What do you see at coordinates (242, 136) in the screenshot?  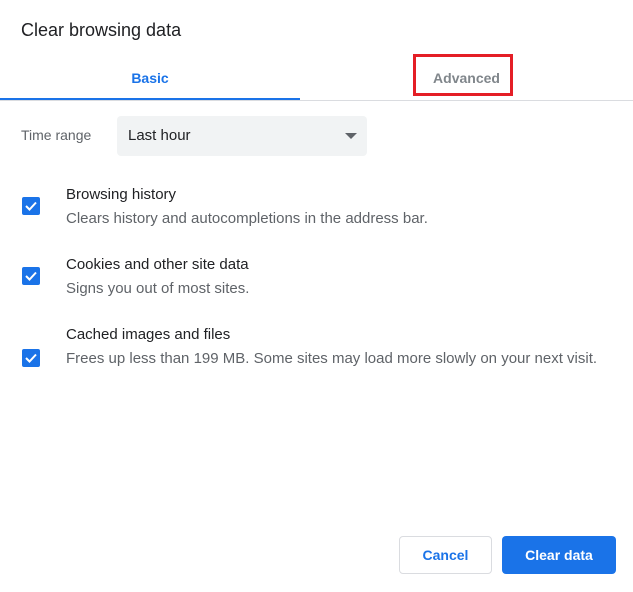 I see `time-range-select: Last hour` at bounding box center [242, 136].